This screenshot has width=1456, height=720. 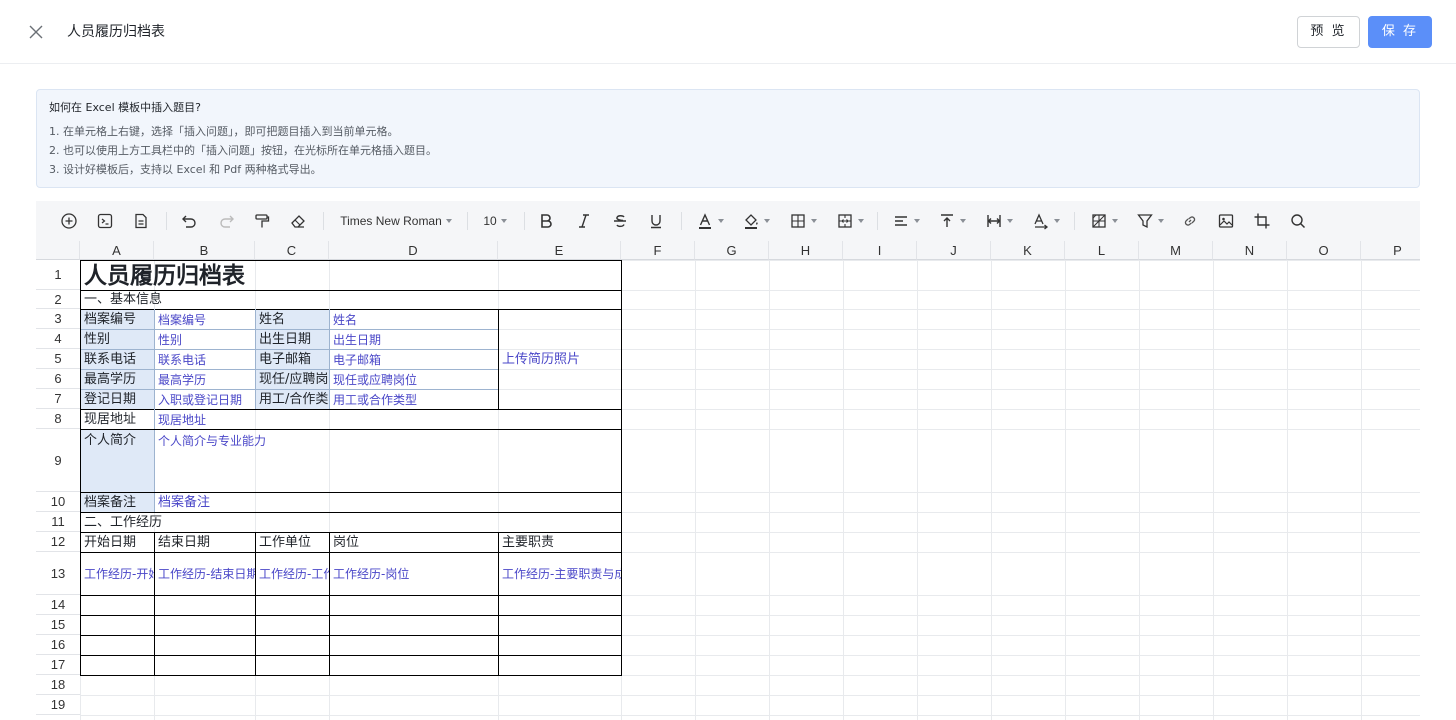 I want to click on row-header: 1, so click(x=58, y=275).